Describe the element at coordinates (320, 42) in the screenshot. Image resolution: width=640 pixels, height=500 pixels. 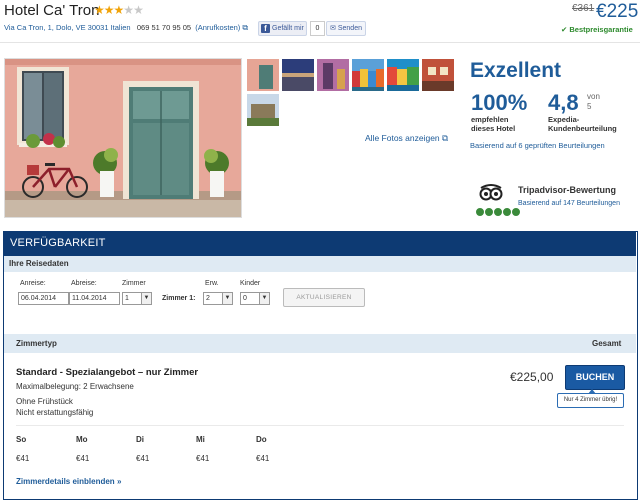
I see `header-divider` at that location.